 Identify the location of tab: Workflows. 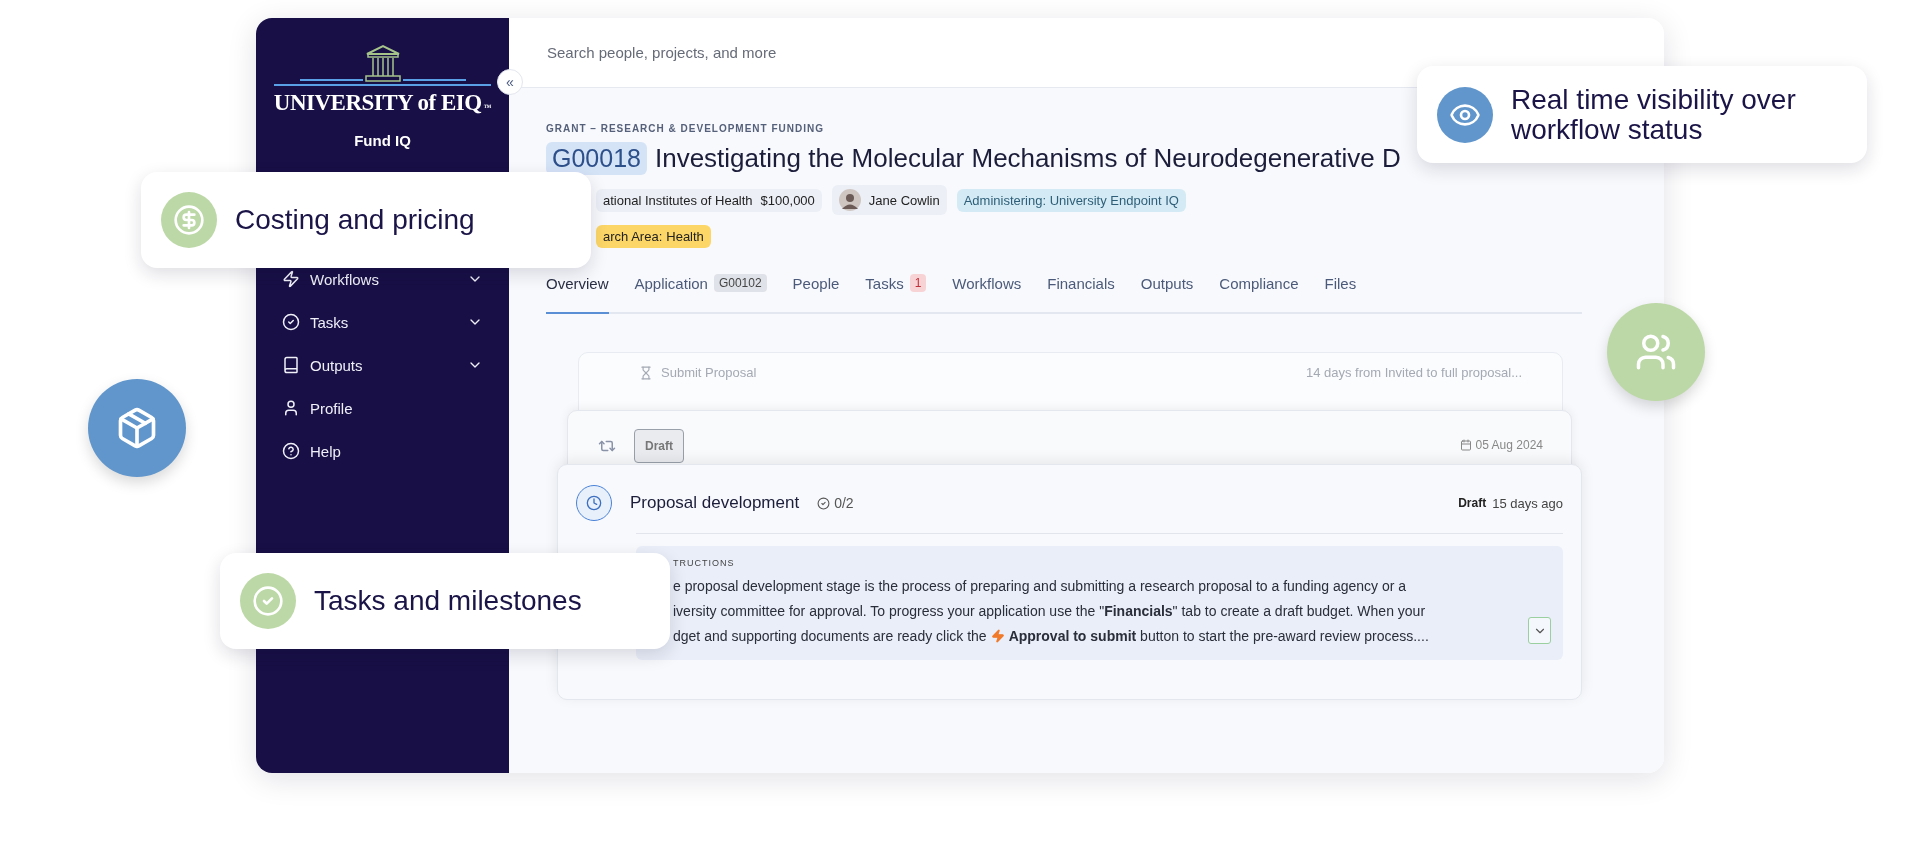
(987, 294).